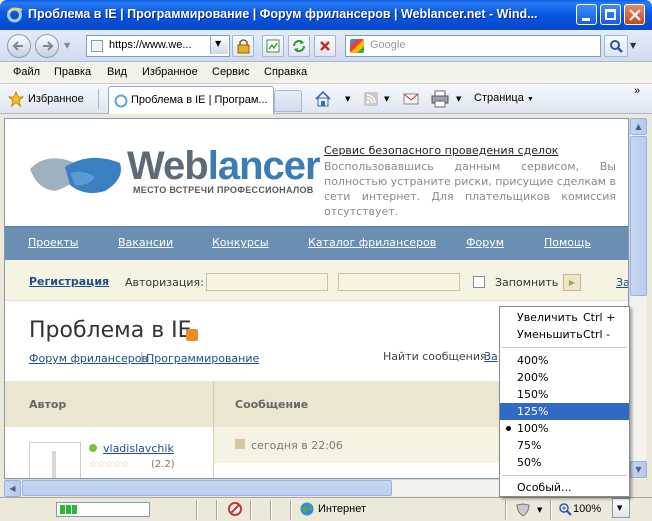 This screenshot has width=652, height=521. What do you see at coordinates (587, 509) in the screenshot?
I see `zoom-level-button: 100%` at bounding box center [587, 509].